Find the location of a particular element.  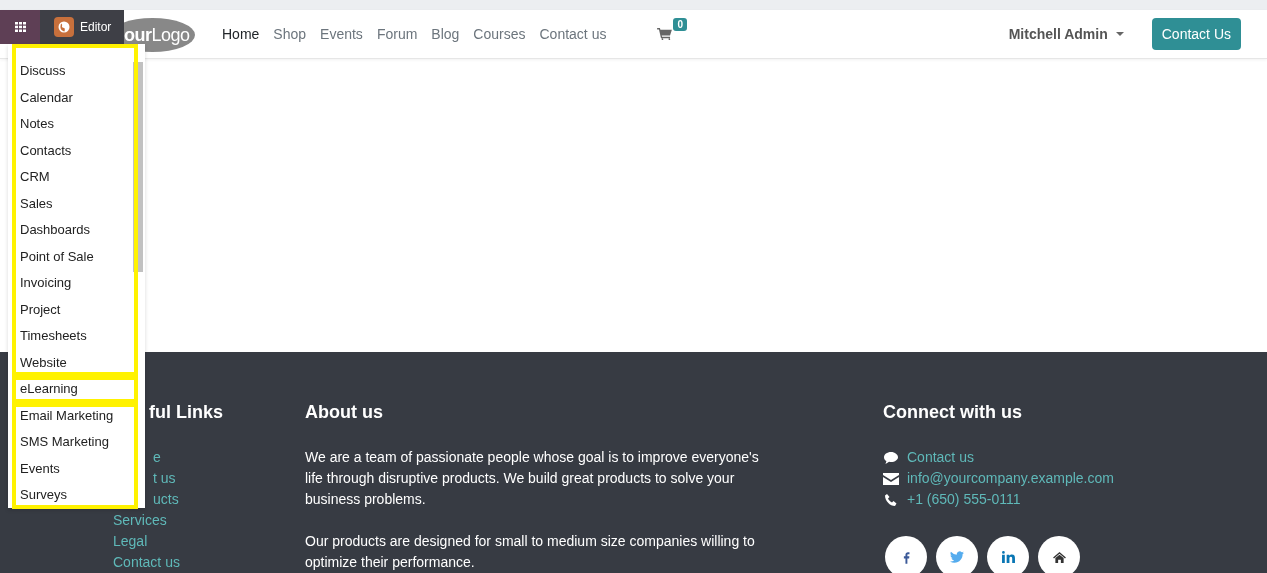

nav-link: Shop is located at coordinates (290, 34).